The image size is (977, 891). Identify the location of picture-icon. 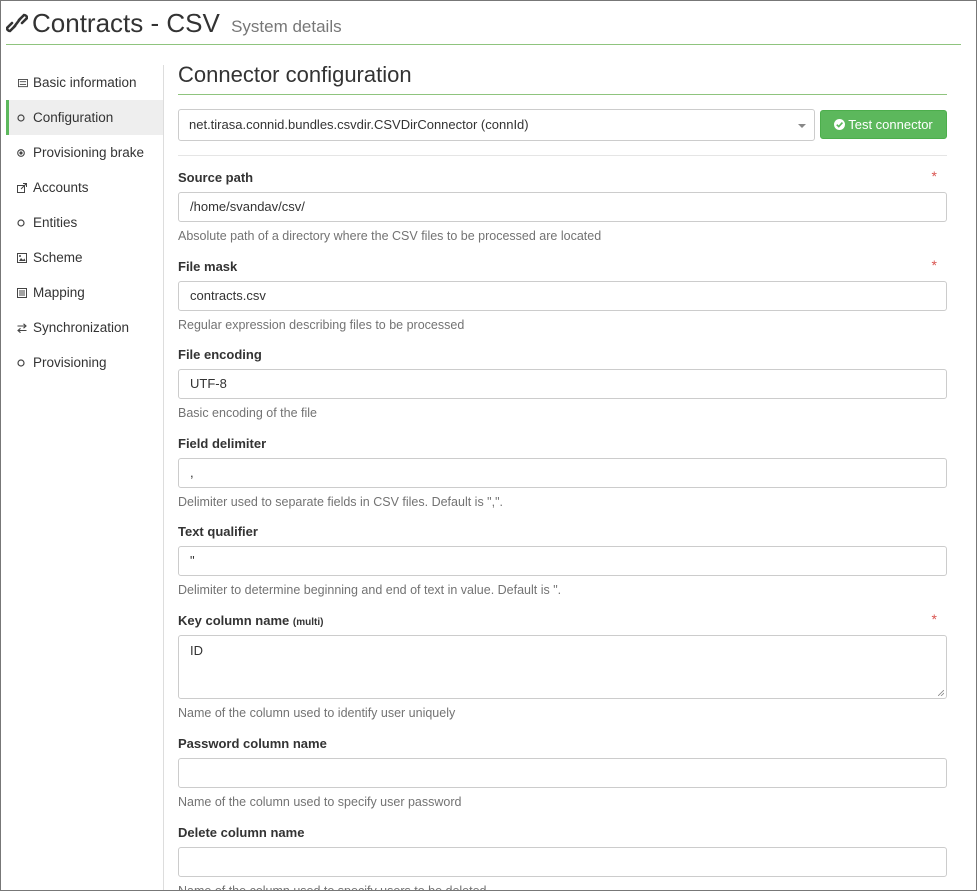
(22, 258).